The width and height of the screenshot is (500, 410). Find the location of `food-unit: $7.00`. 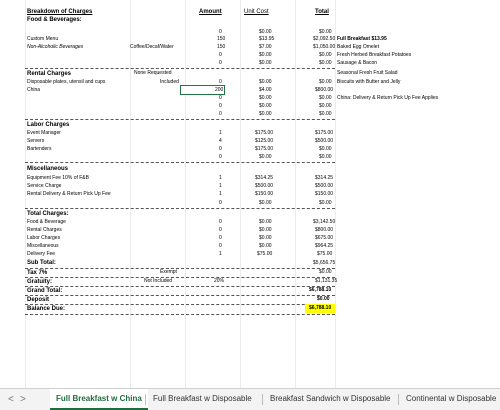

food-unit: $7.00 is located at coordinates (265, 47).